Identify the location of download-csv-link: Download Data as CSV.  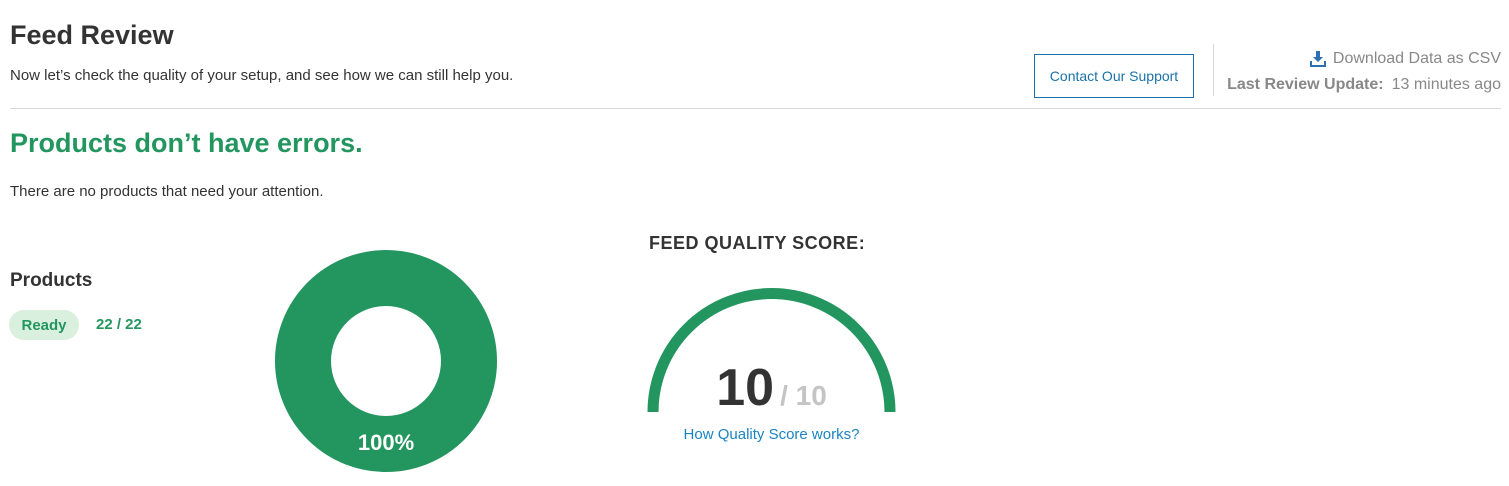
(1405, 59).